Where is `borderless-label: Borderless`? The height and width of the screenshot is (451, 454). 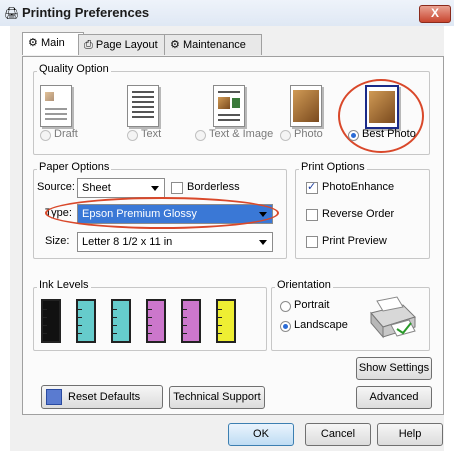
borderless-label: Borderless is located at coordinates (213, 187).